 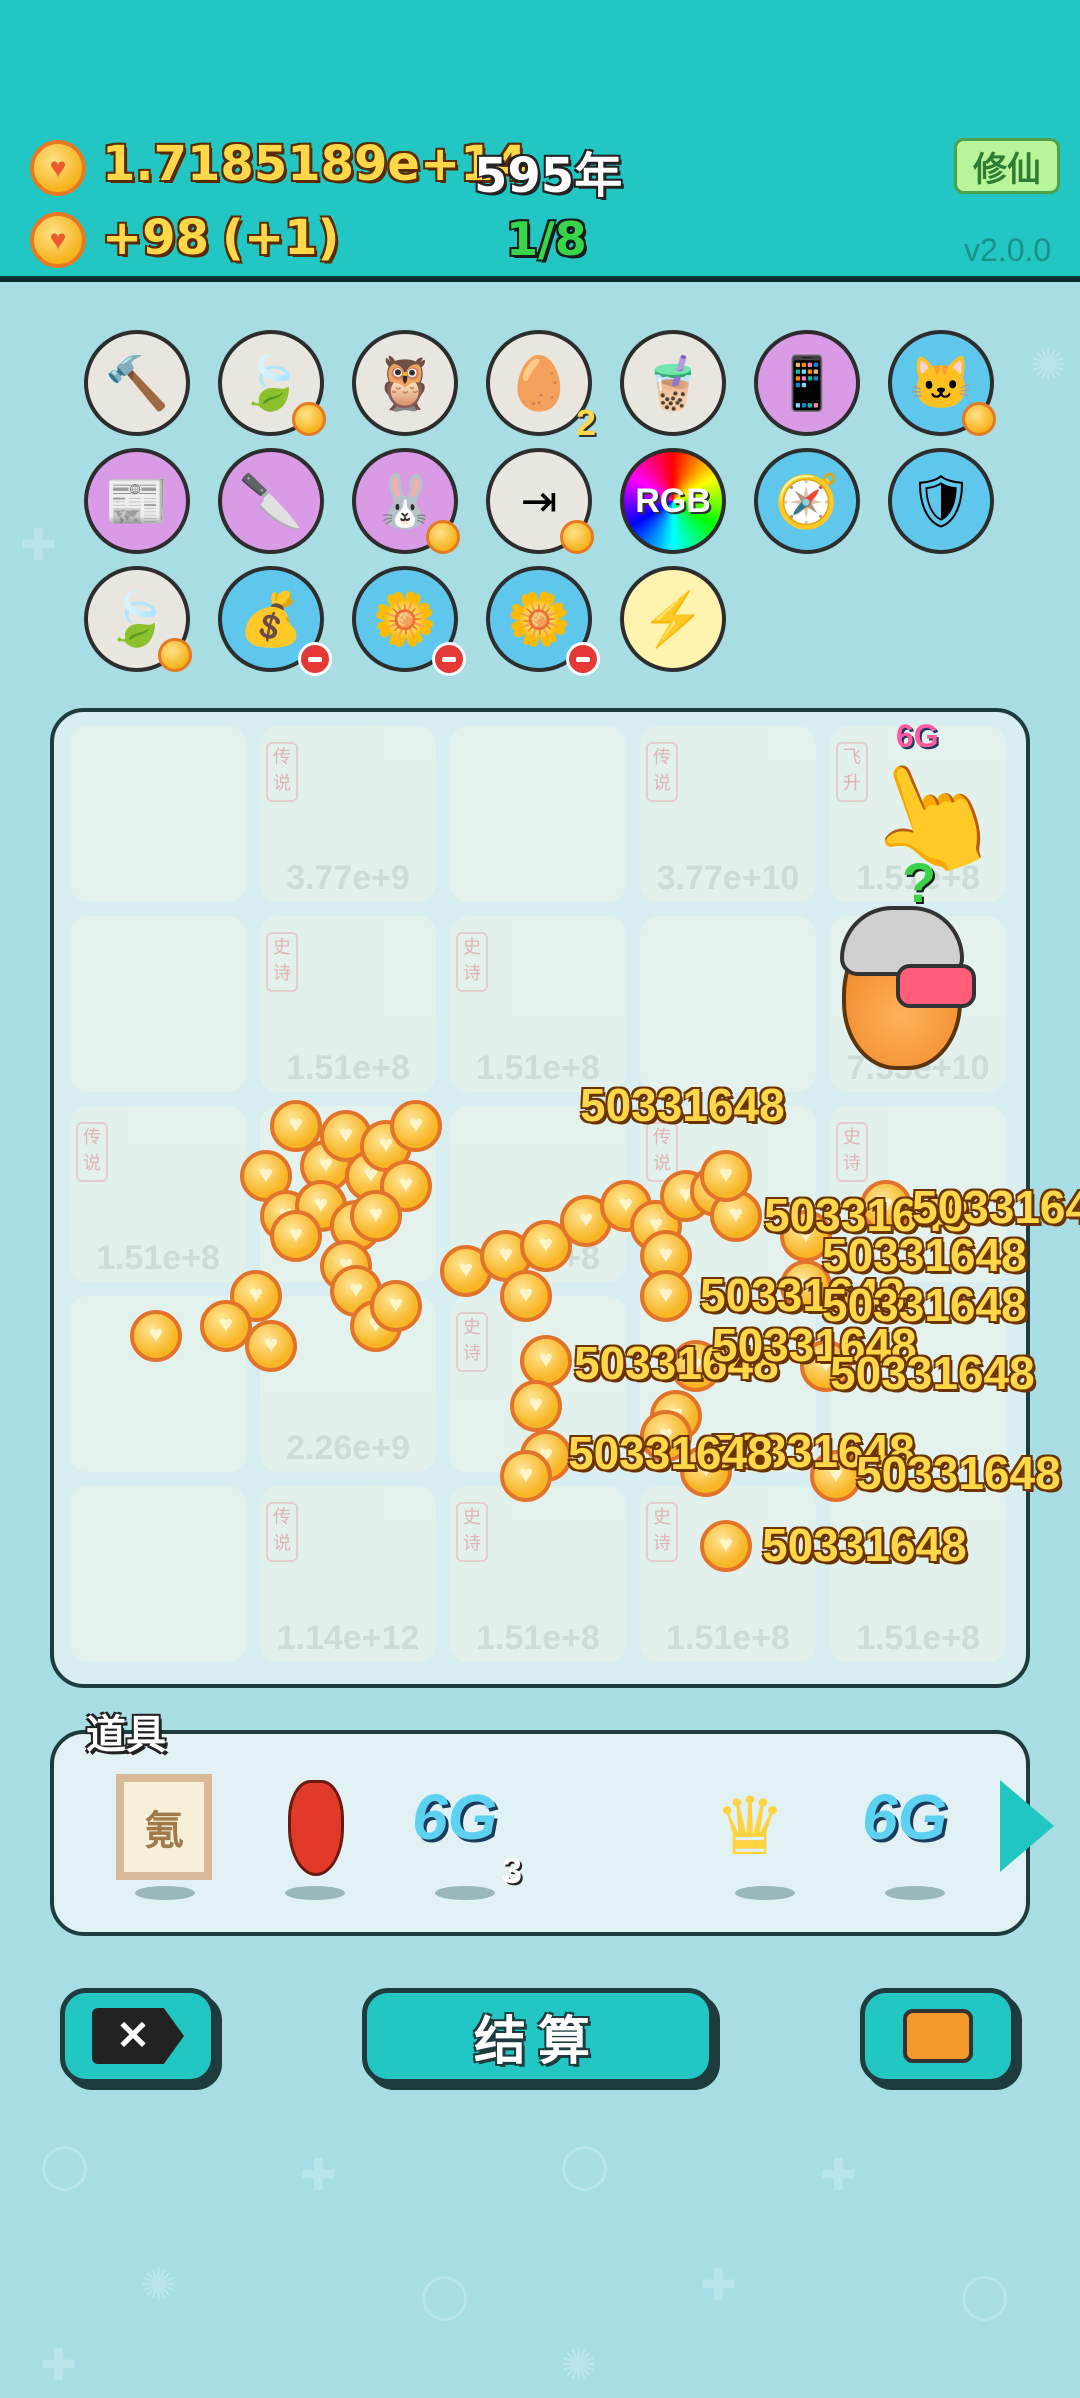 I want to click on skip-skill: ⇥, so click(x=540, y=501).